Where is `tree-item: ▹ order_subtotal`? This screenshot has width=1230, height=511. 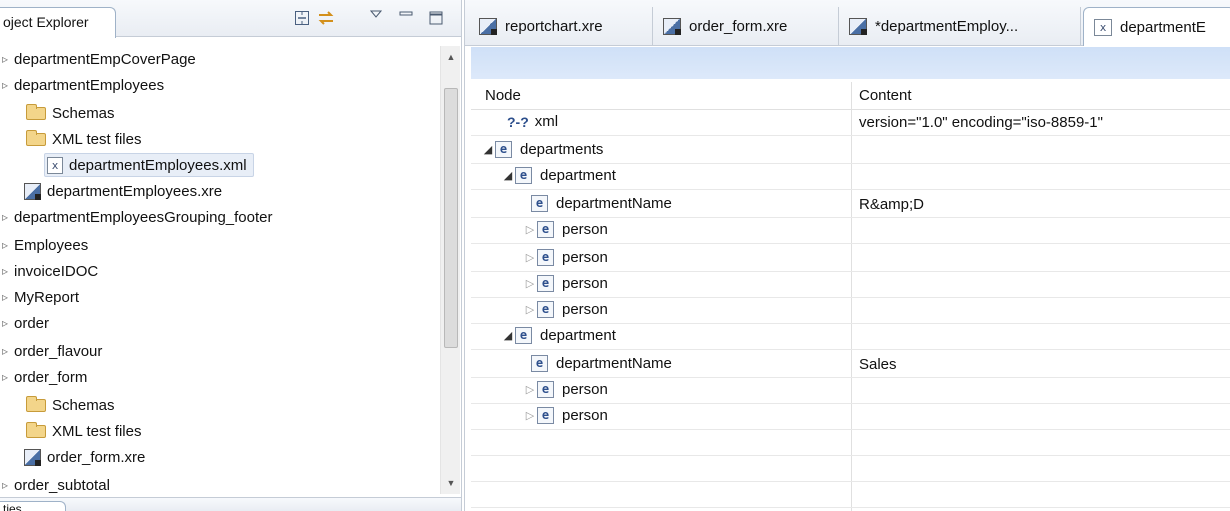
tree-item: ▹ order_subtotal is located at coordinates (222, 485).